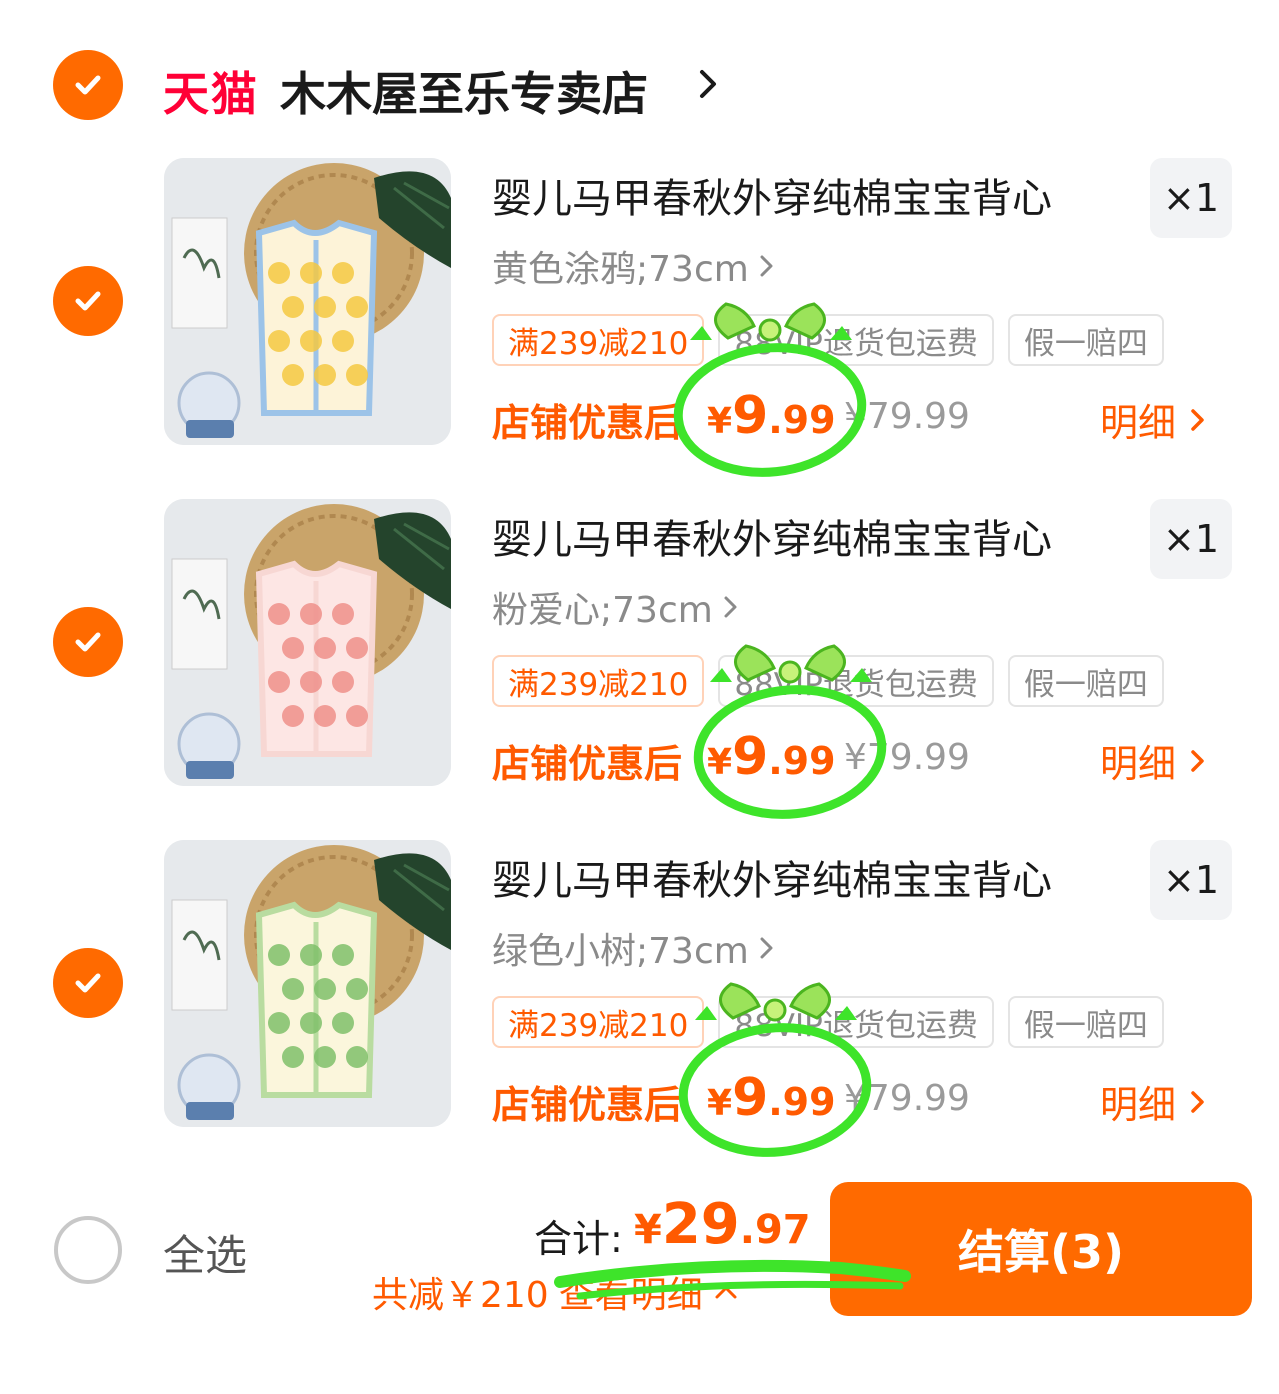 The image size is (1279, 1394). Describe the element at coordinates (620, 269) in the screenshot. I see `sku-label: 黄色涂鸦;73cm` at that location.